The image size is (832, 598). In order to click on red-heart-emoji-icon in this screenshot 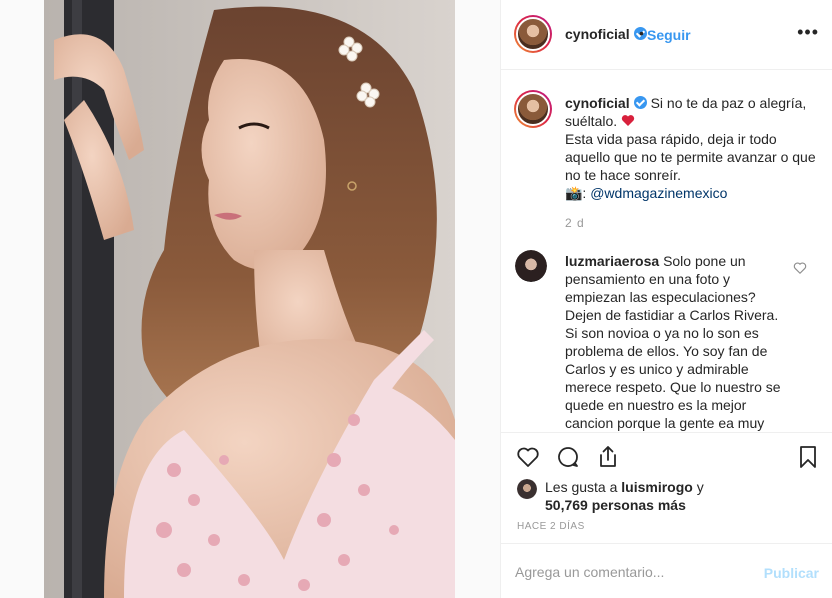, I will do `click(628, 120)`.